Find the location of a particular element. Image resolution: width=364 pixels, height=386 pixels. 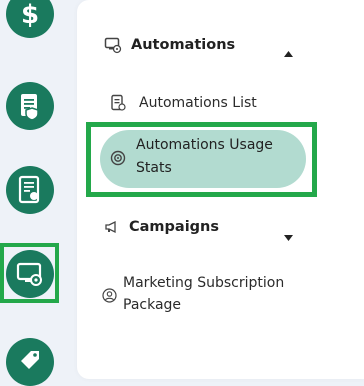

caret-down-icon is located at coordinates (288, 235).